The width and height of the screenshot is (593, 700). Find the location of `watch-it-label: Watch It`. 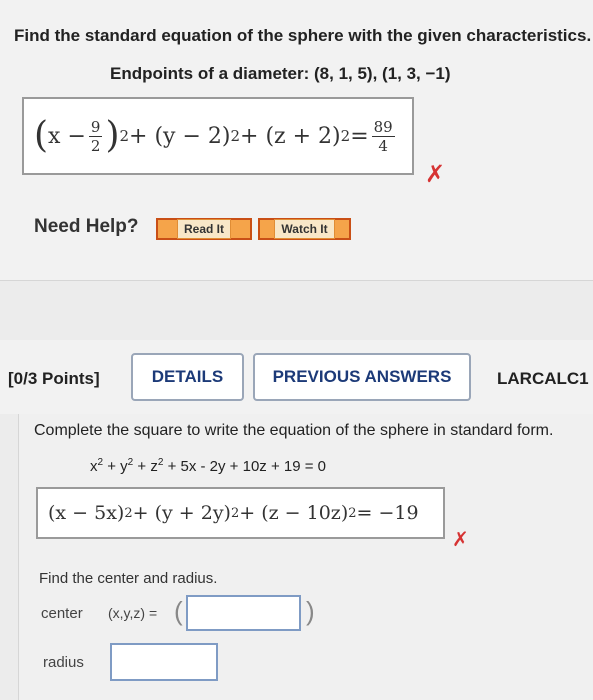

watch-it-label: Watch It is located at coordinates (304, 229).